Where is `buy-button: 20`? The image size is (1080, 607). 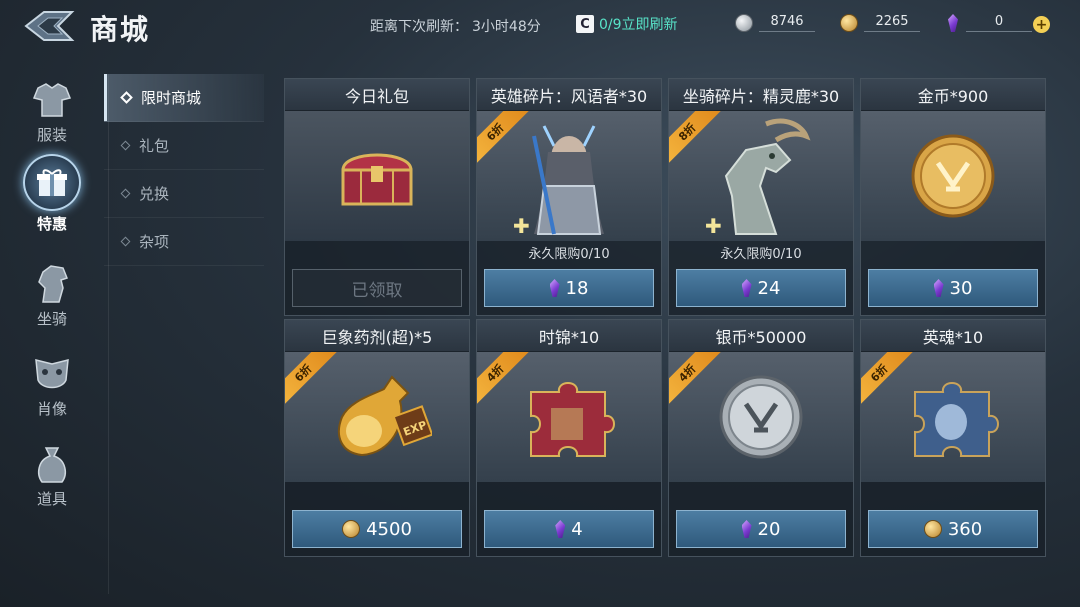
buy-button: 20 is located at coordinates (761, 529).